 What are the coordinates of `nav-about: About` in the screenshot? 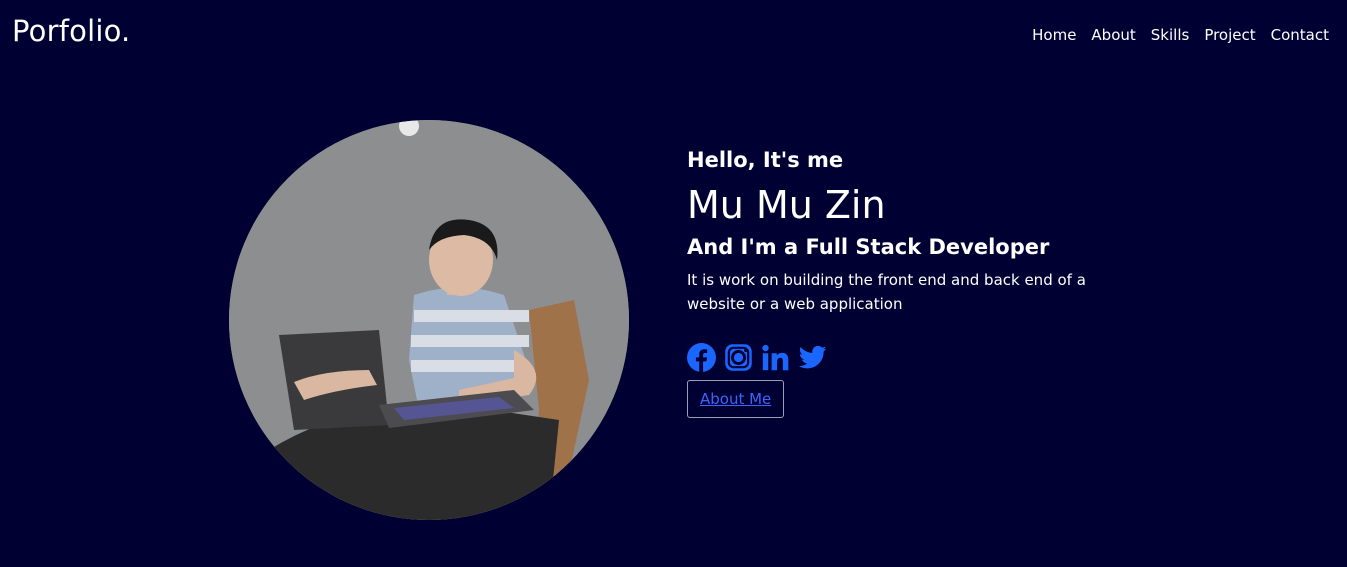 It's located at (1113, 35).